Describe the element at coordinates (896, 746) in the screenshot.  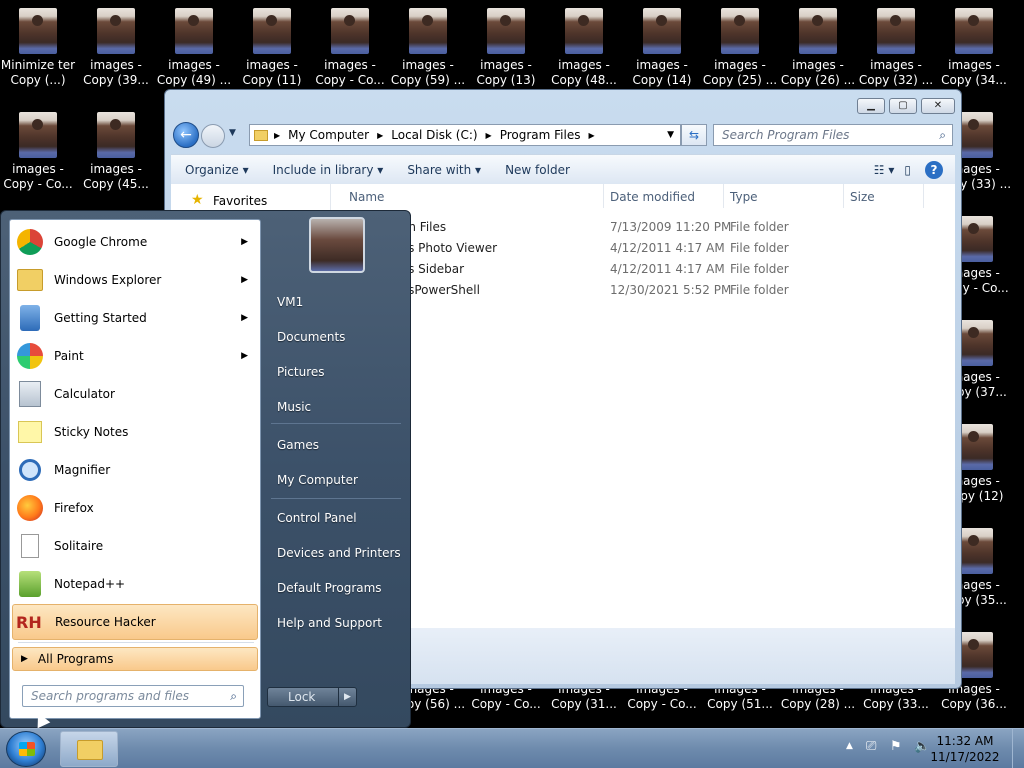
I see `action-center-icon: ⚑` at that location.